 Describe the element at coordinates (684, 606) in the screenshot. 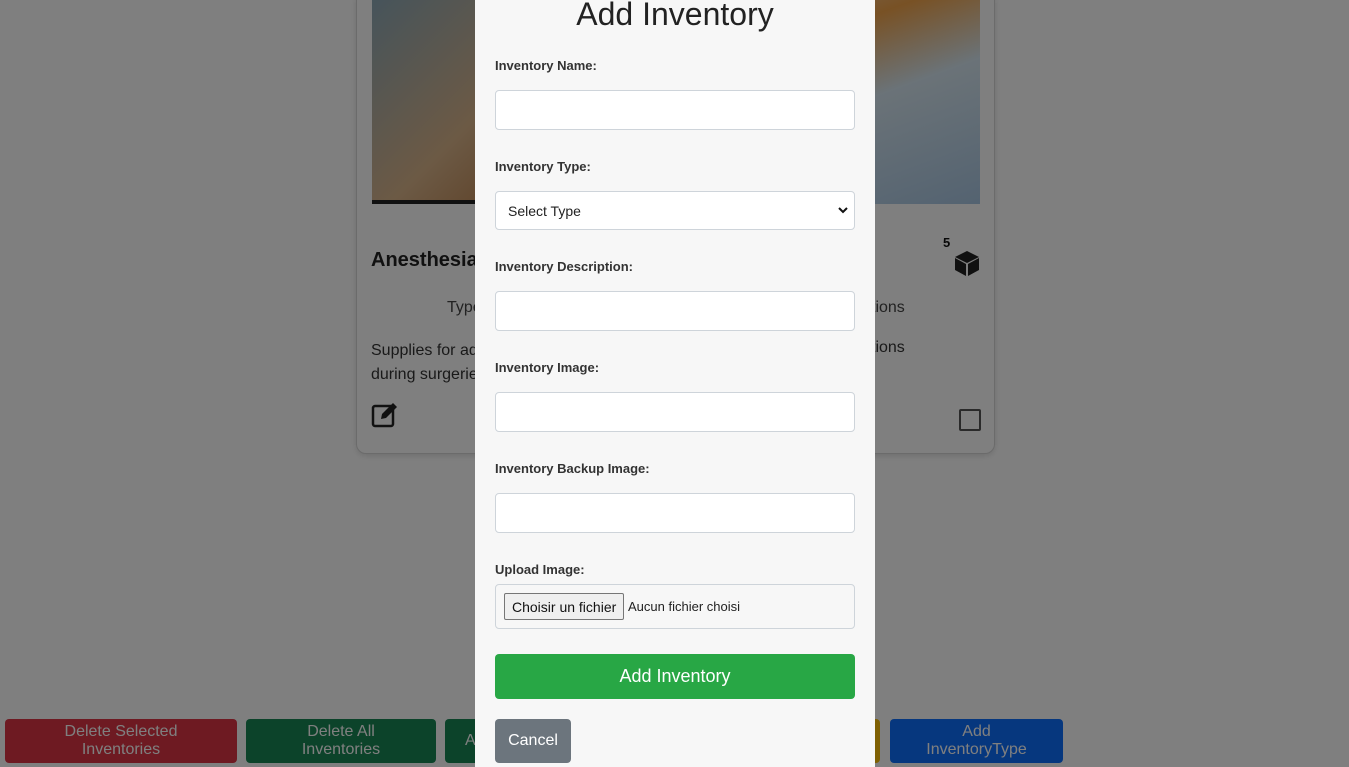

I see `file-status-text: Aucun fichier choisi` at that location.